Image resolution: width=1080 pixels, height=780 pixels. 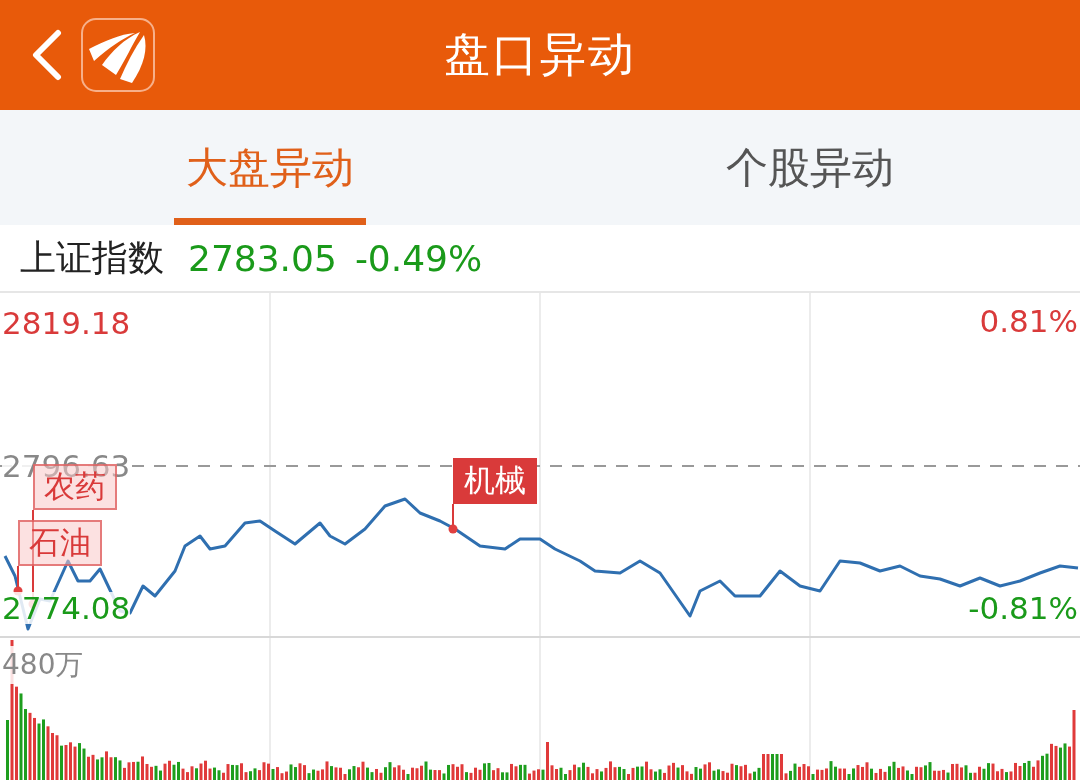 What do you see at coordinates (43, 665) in the screenshot?
I see `volume-max-label: 480万` at bounding box center [43, 665].